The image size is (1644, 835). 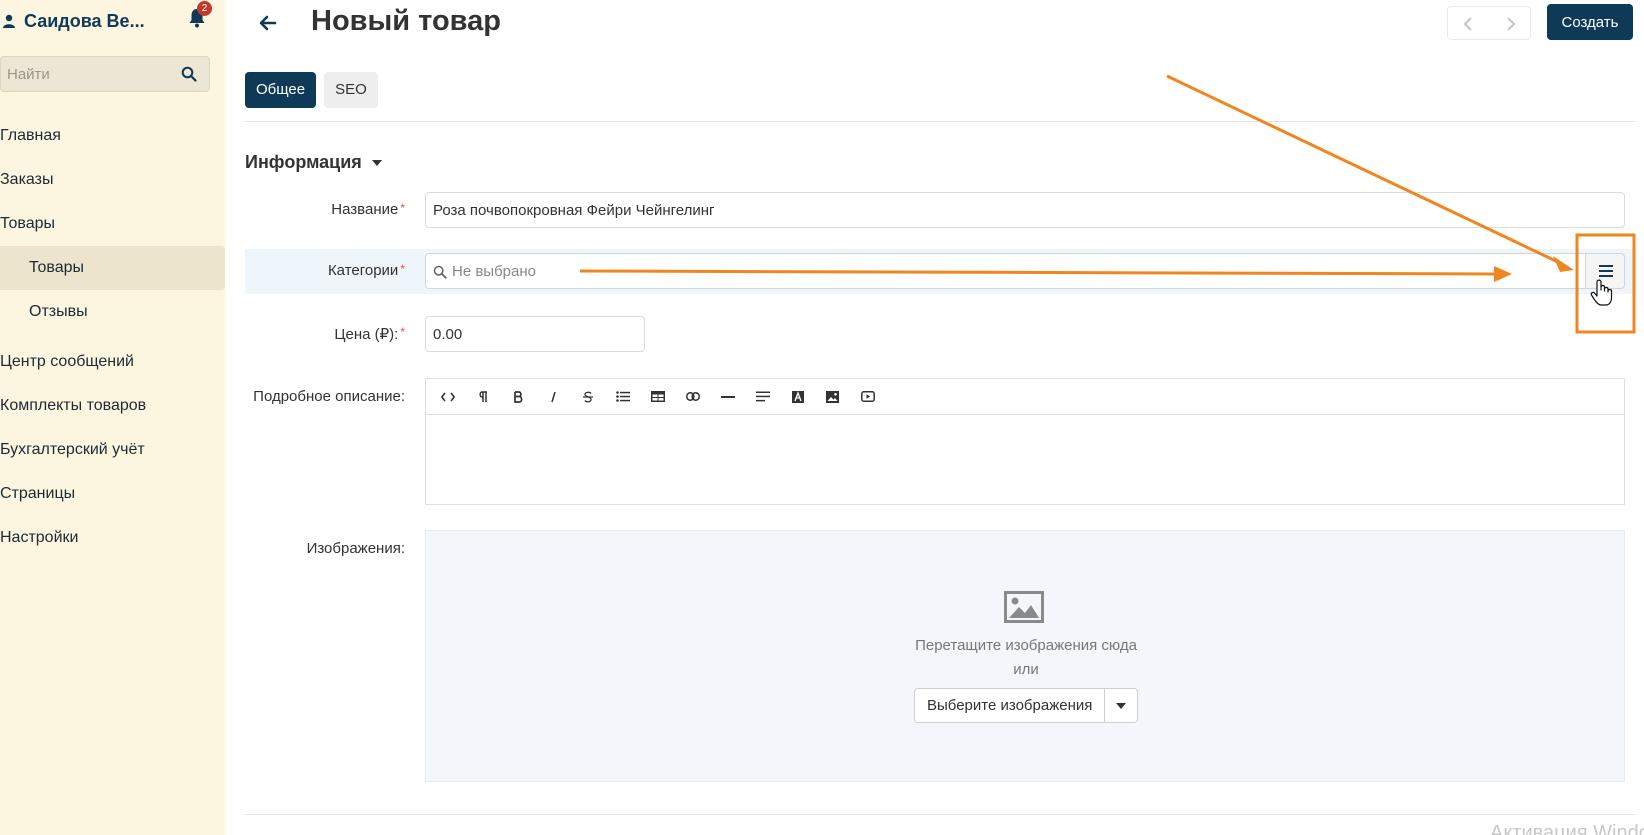 I want to click on page-title: Новый товар, so click(x=406, y=21).